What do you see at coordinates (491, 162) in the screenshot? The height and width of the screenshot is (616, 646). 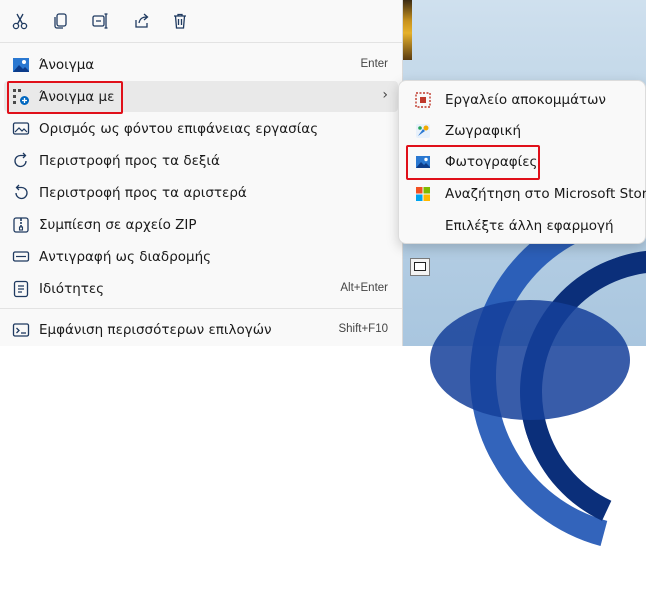 I see `submenu-item-label: Φωτογραφίες` at bounding box center [491, 162].